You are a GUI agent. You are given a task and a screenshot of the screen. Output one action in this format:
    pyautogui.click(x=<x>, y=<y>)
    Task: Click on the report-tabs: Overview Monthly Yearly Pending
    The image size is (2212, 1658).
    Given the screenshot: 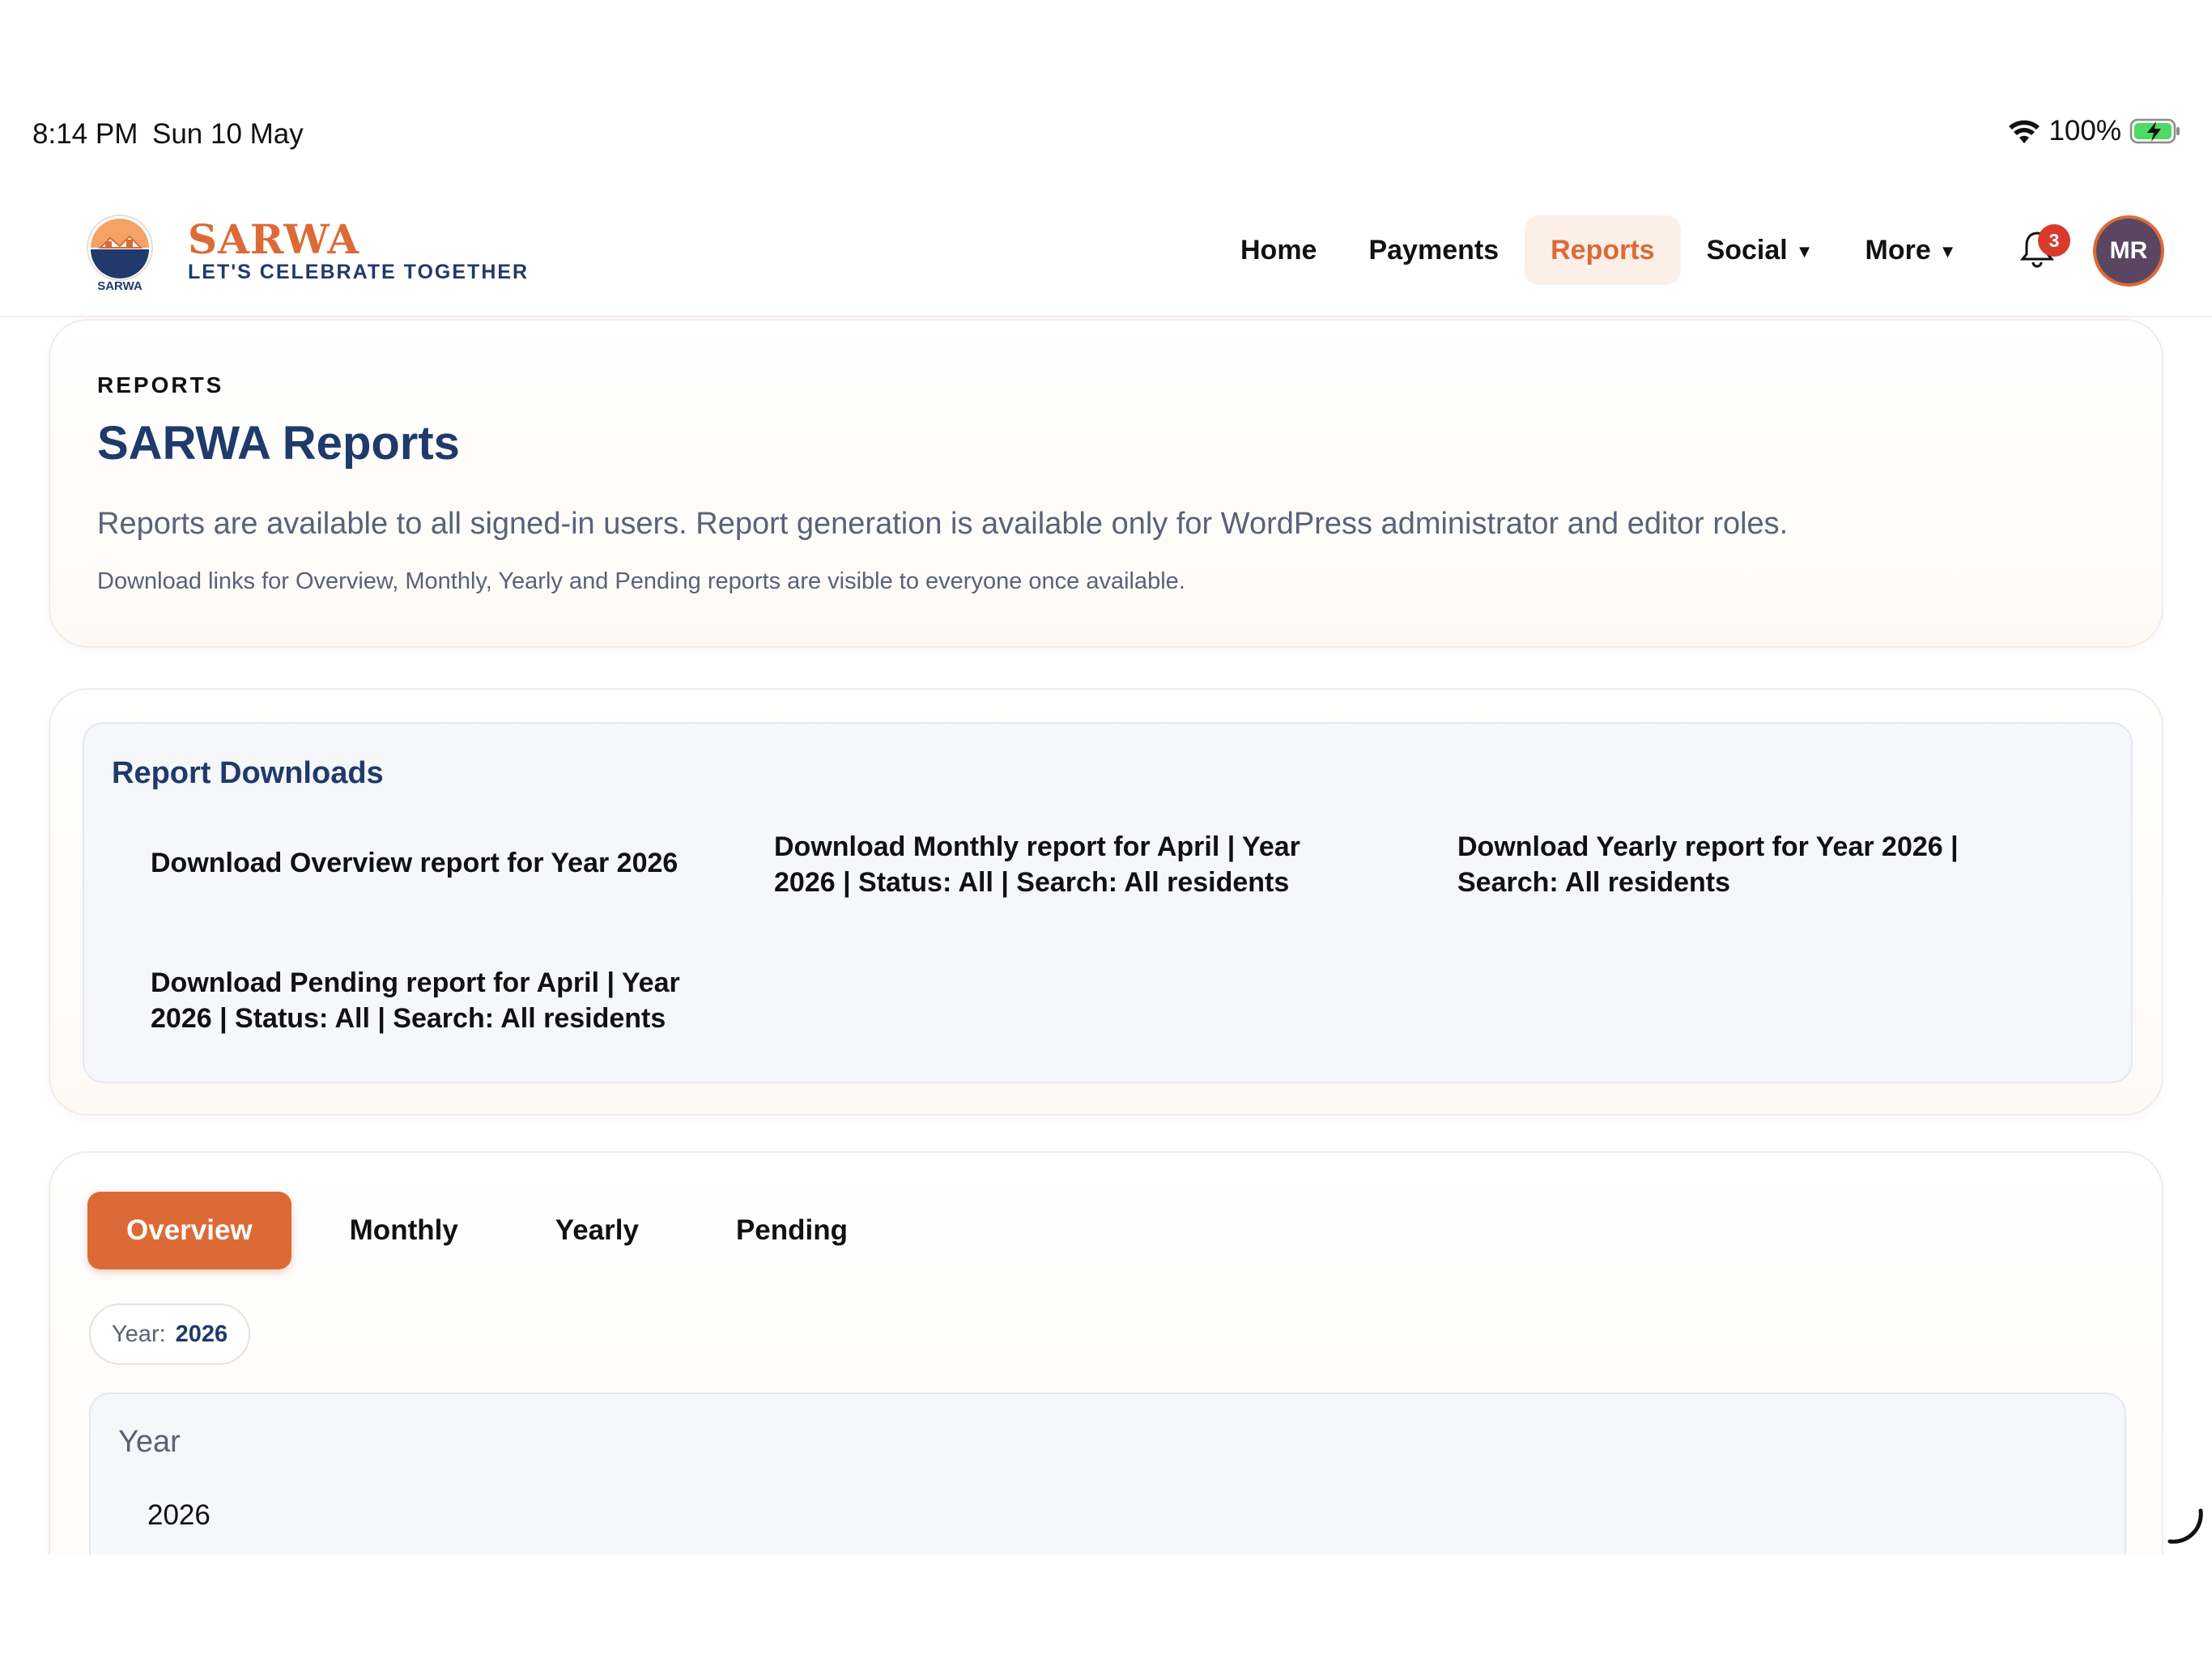 What is the action you would take?
    pyautogui.click(x=497, y=1230)
    